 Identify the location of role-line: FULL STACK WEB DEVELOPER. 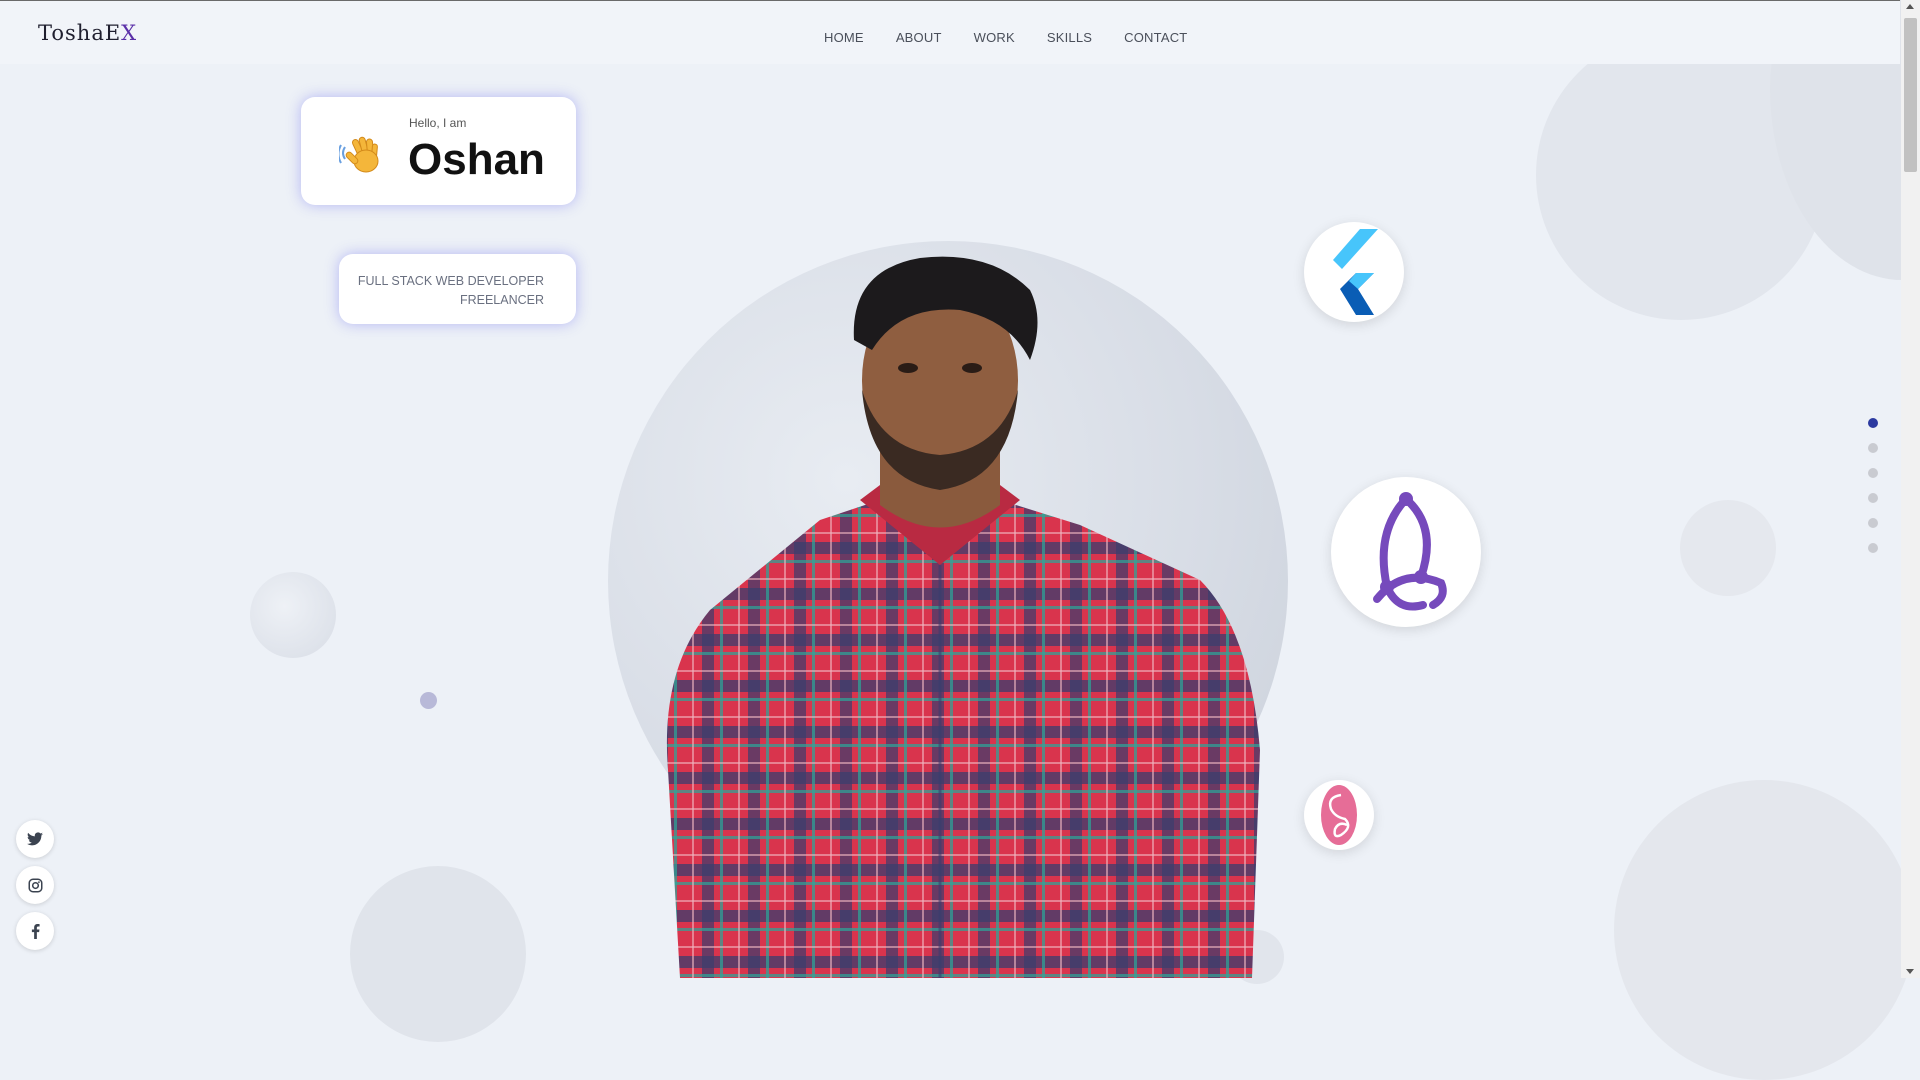
(450, 281).